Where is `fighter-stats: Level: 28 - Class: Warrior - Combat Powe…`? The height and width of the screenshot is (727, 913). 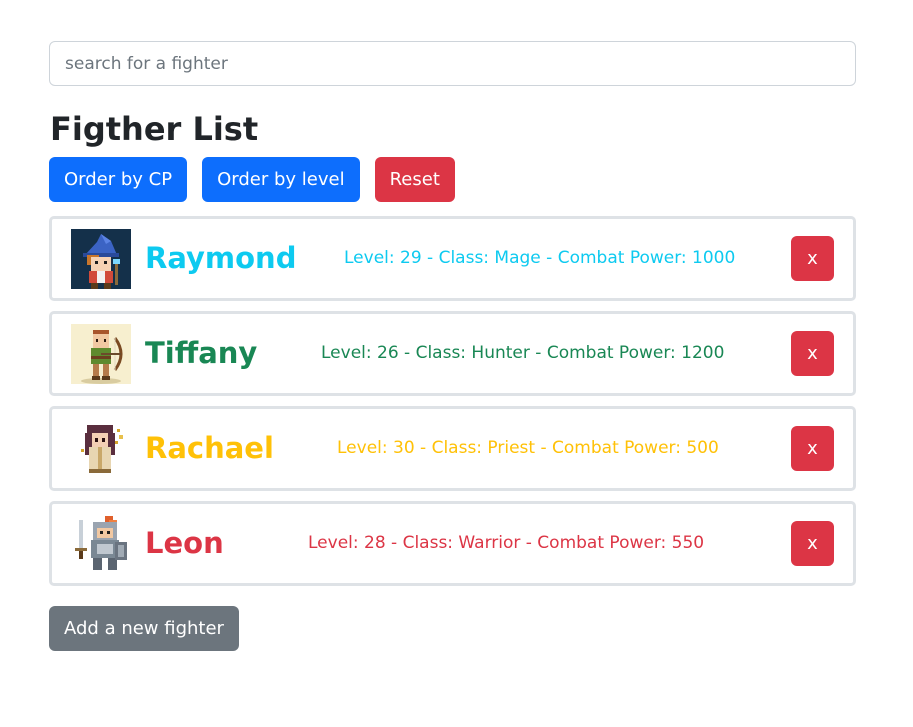
fighter-stats: Level: 28 - Class: Warrior - Combat Powe… is located at coordinates (506, 543).